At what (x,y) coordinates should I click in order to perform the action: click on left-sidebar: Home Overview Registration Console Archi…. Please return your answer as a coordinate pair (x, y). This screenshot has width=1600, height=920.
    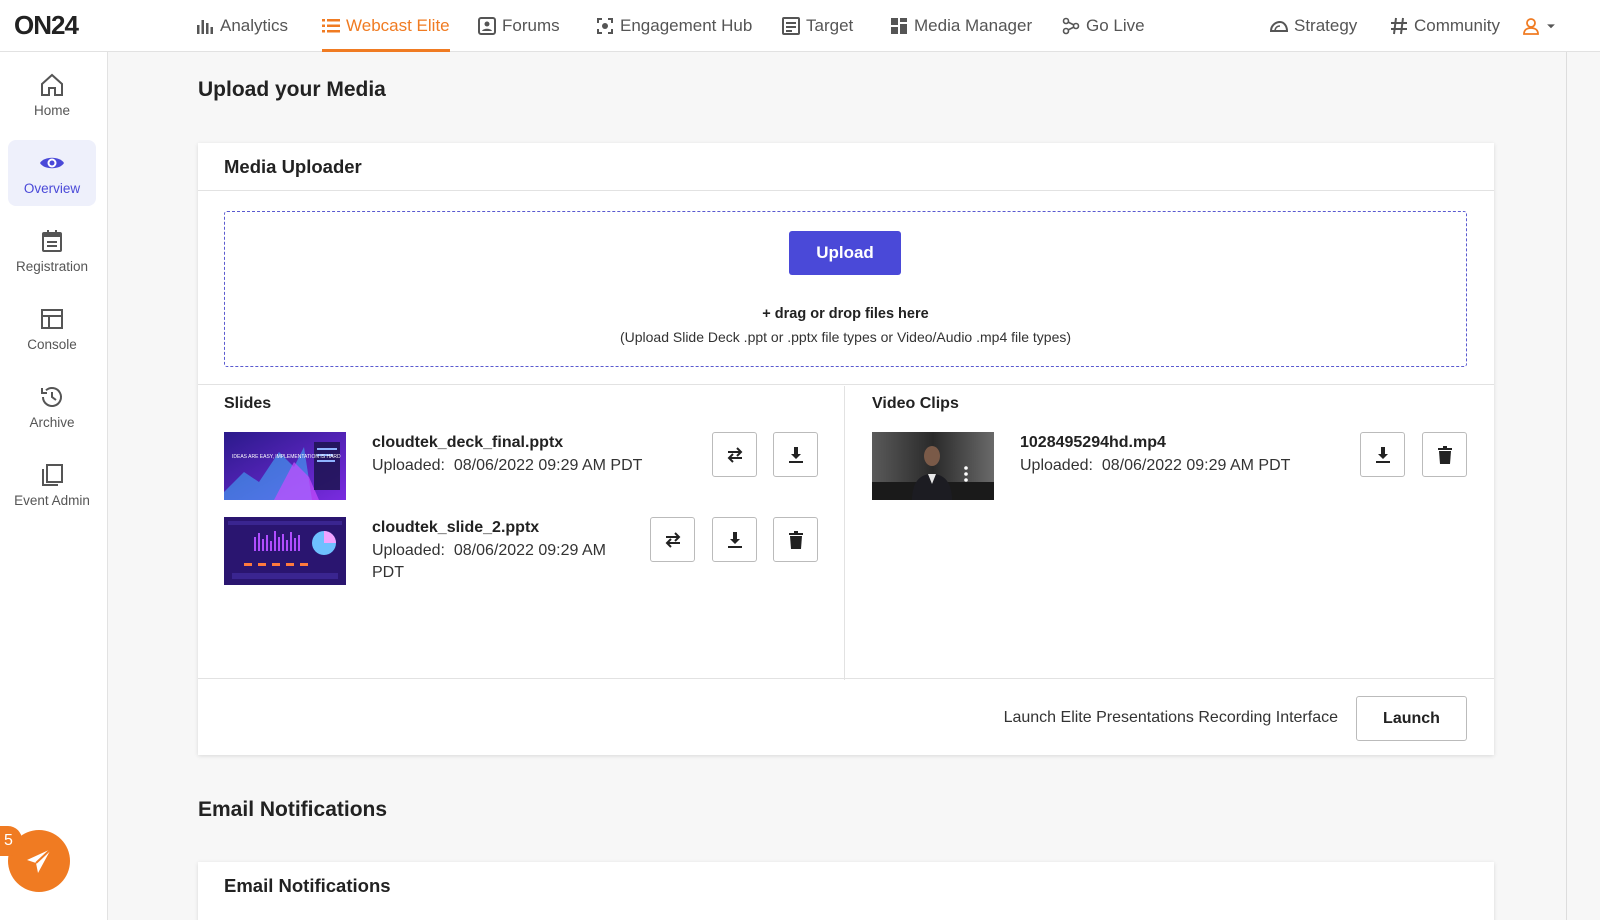
    Looking at the image, I should click on (54, 486).